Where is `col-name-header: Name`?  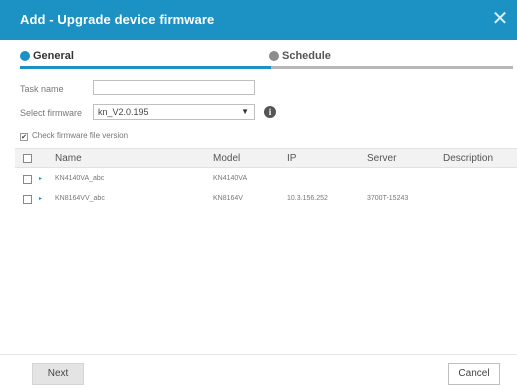 col-name-header: Name is located at coordinates (68, 158).